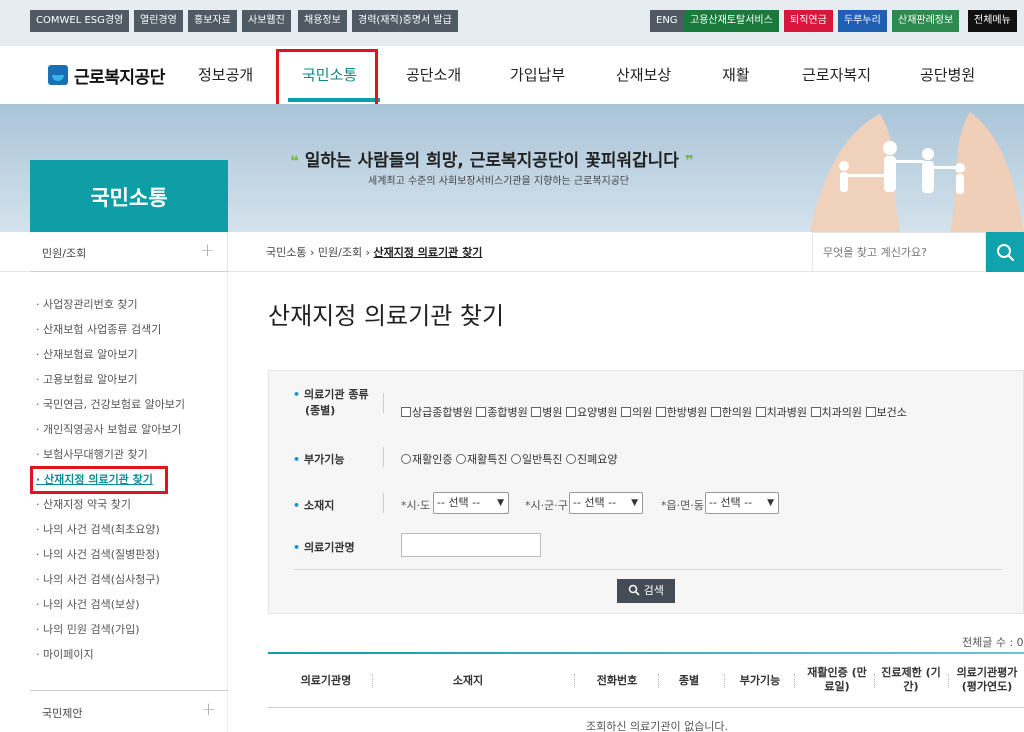 Image resolution: width=1024 pixels, height=732 pixels. I want to click on checkbox-type-7: 치과병원, so click(781, 412).